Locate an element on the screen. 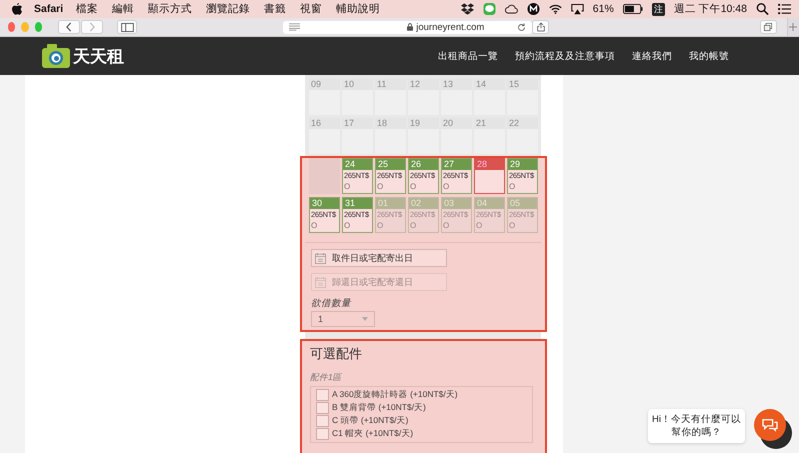 The height and width of the screenshot is (453, 799). calendar-day: 14 is located at coordinates (489, 97).